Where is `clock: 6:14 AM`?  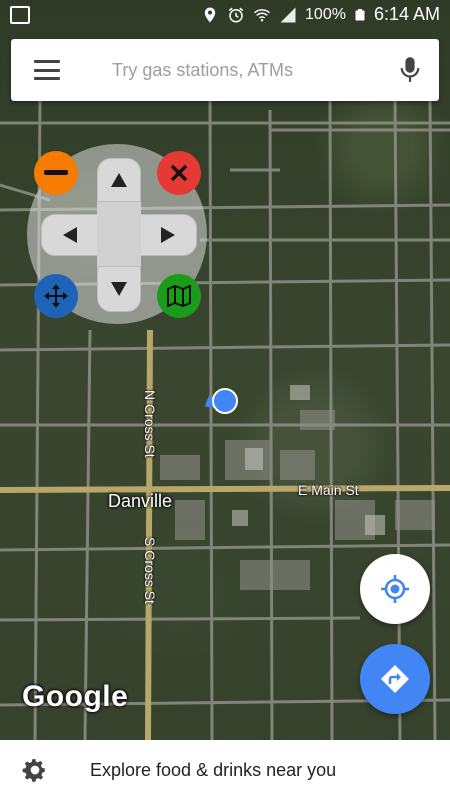 clock: 6:14 AM is located at coordinates (406, 14).